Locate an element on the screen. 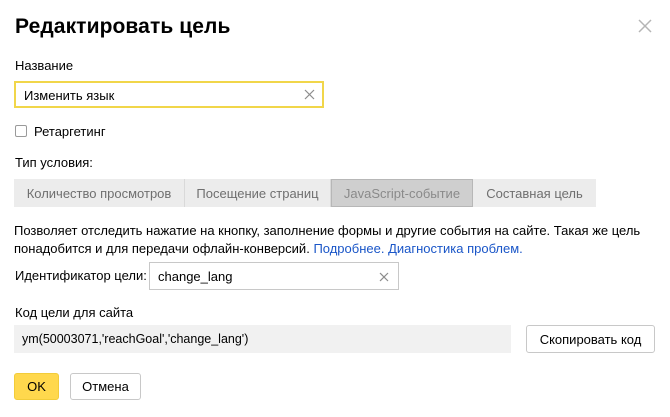  condition-type-label: Тип условия: is located at coordinates (54, 162).